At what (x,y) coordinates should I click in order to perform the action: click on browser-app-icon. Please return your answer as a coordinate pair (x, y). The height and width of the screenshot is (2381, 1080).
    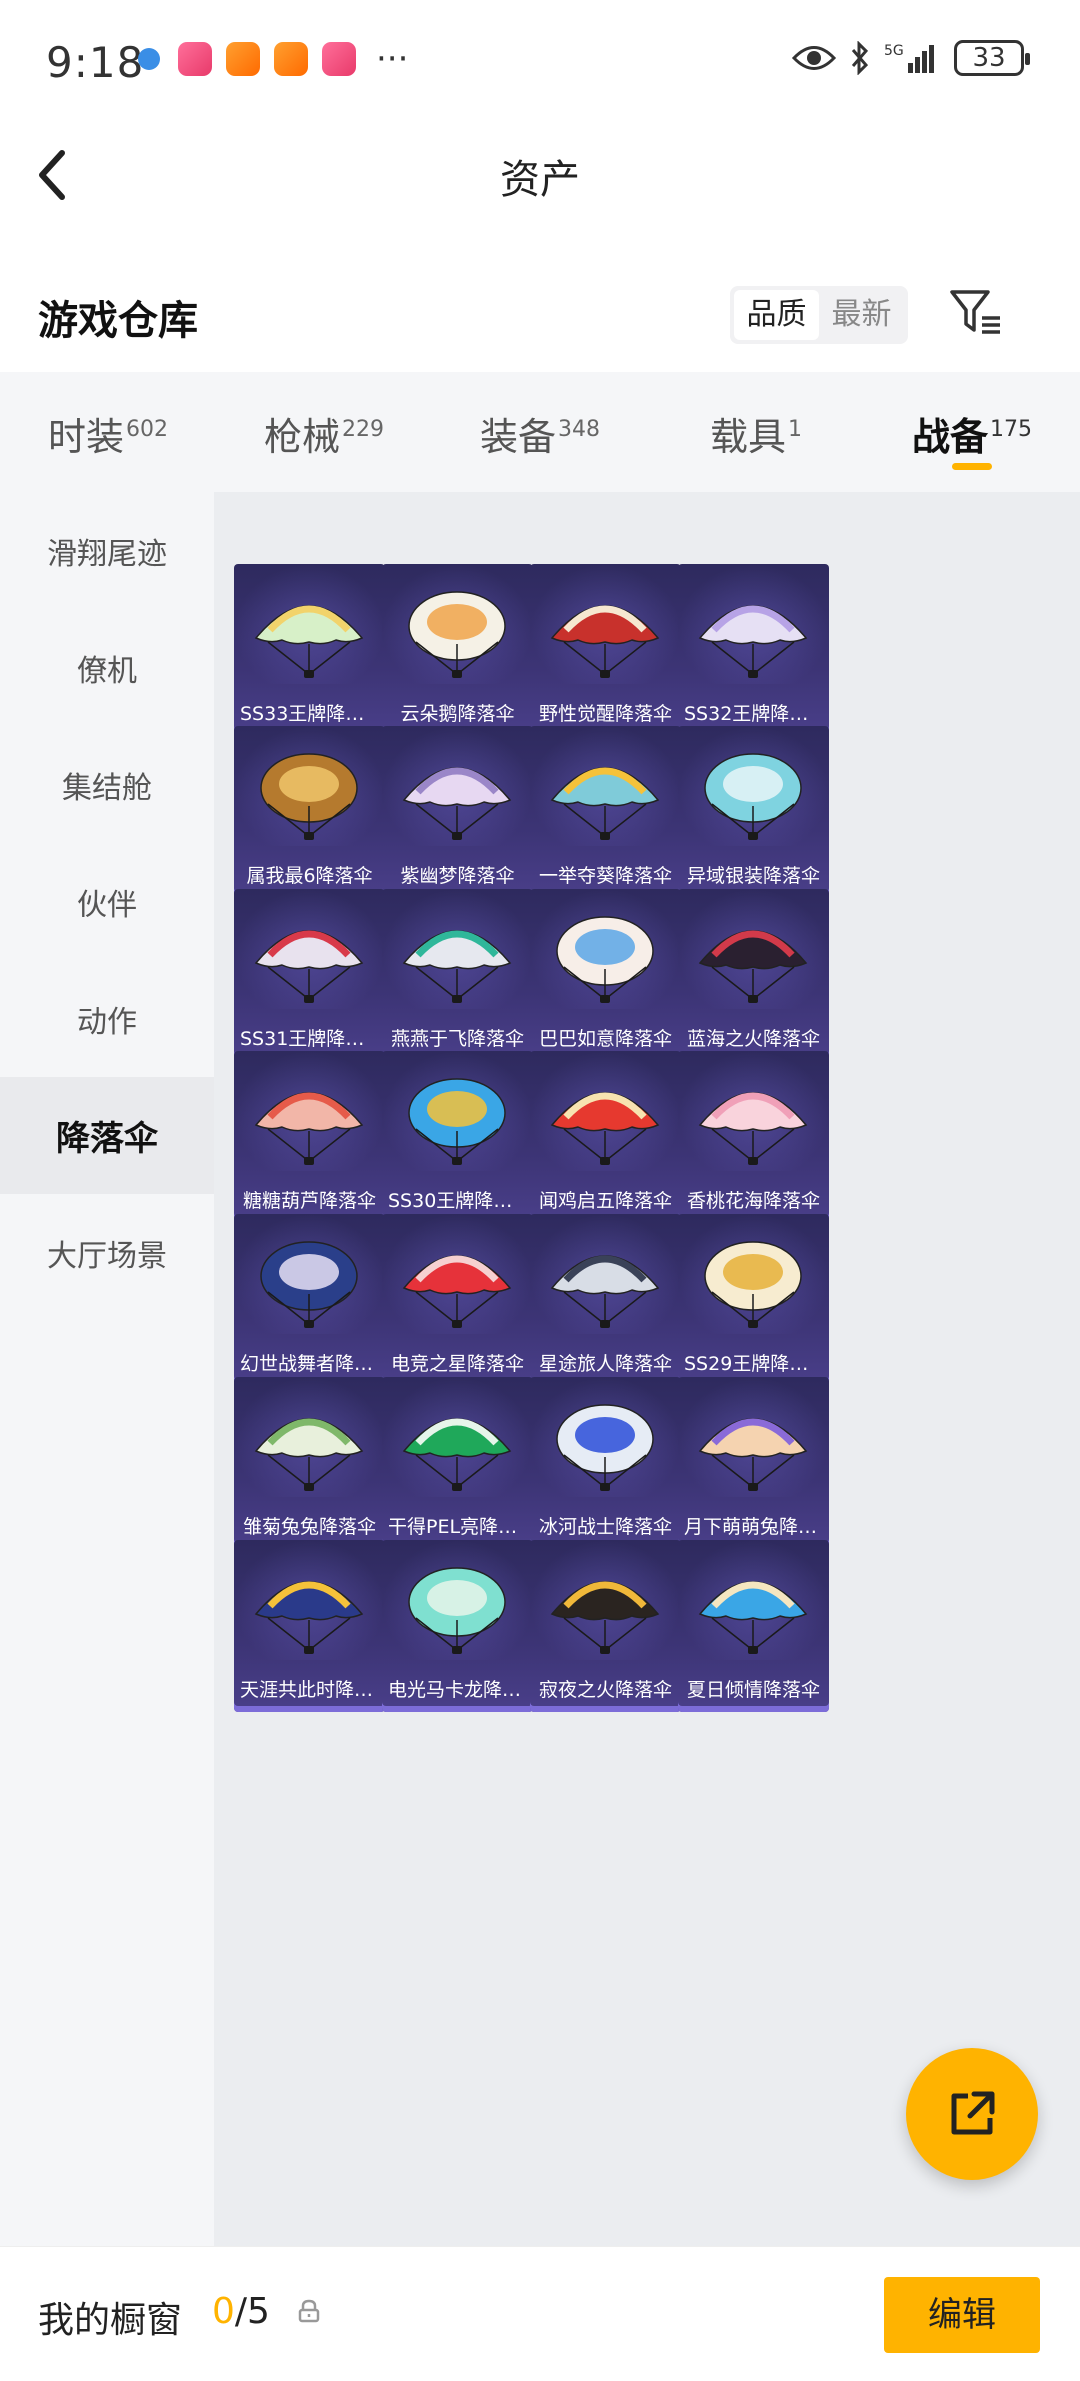
    Looking at the image, I should click on (149, 59).